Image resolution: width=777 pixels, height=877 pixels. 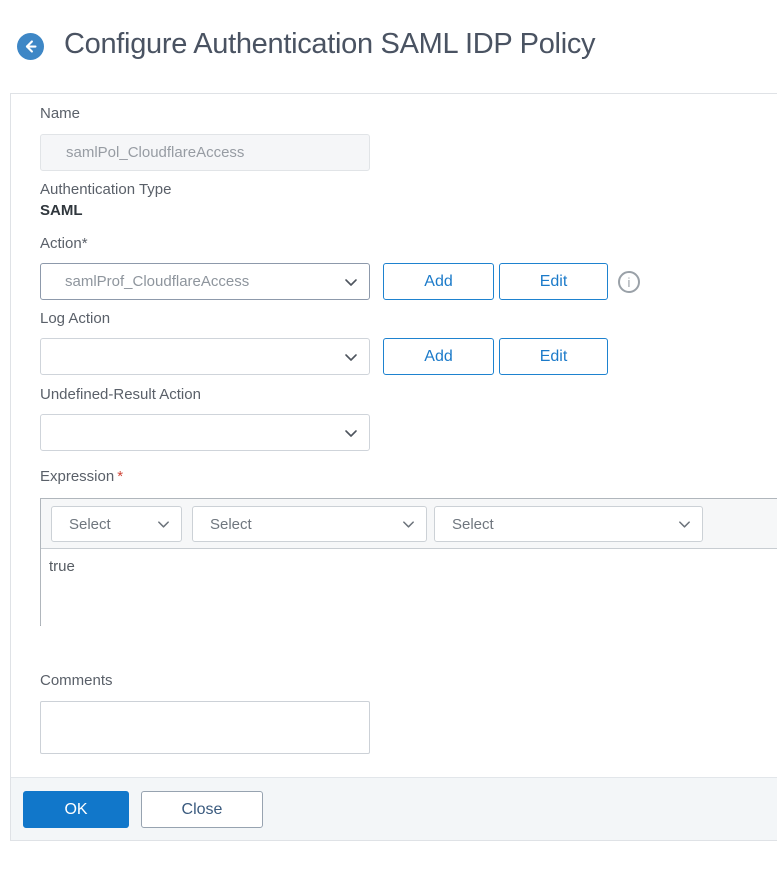 What do you see at coordinates (309, 524) in the screenshot?
I see `expression-select-2: Select` at bounding box center [309, 524].